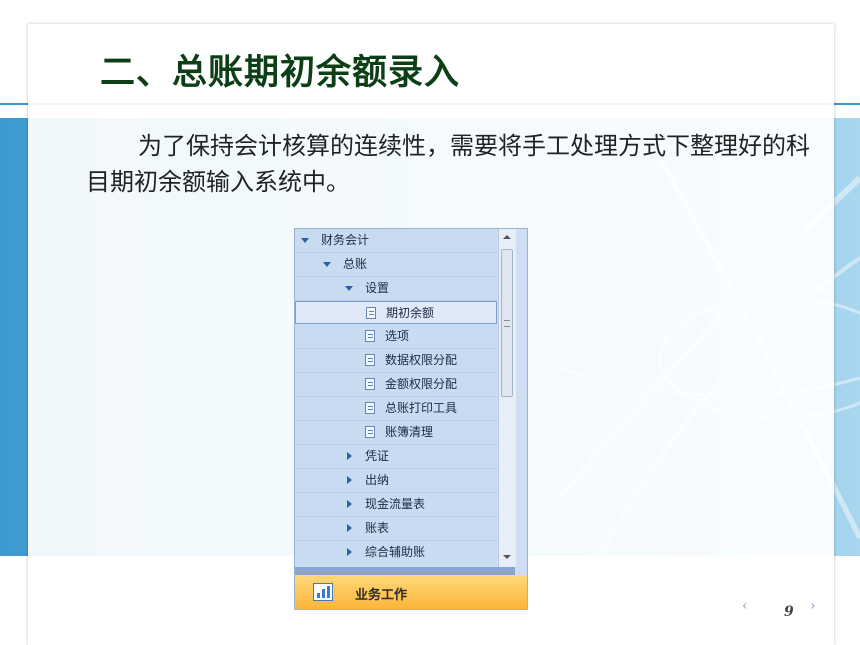 Image resolution: width=860 pixels, height=645 pixels. What do you see at coordinates (345, 240) in the screenshot?
I see `tree-item-label: 财务会计` at bounding box center [345, 240].